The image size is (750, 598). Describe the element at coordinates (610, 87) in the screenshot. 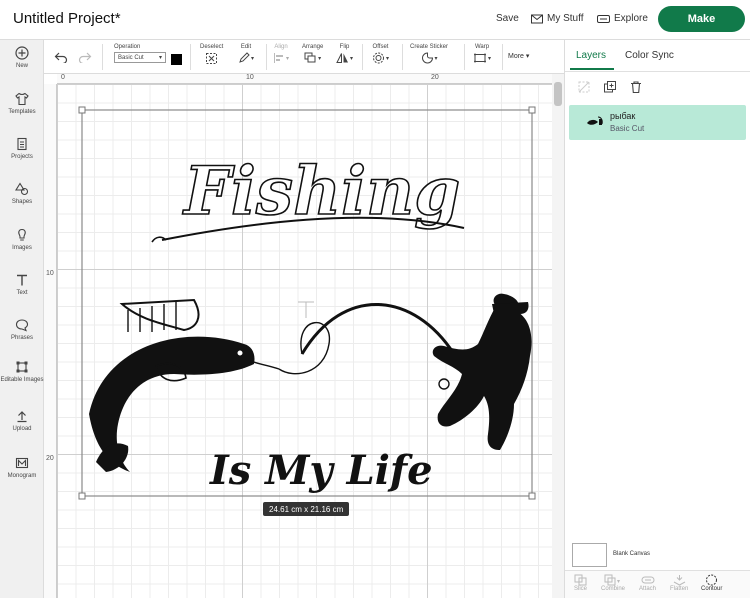

I see `duplicate-icon` at that location.